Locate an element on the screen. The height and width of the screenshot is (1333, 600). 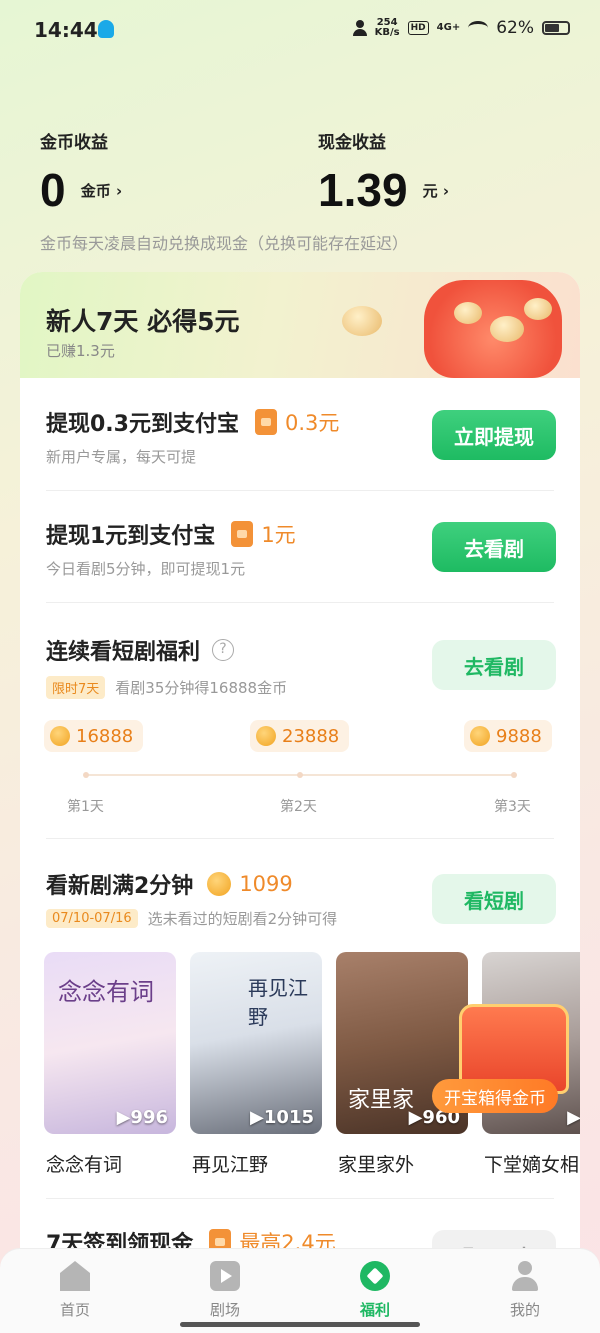
open-chest-label: 开宝箱得金币 is located at coordinates (495, 1096).